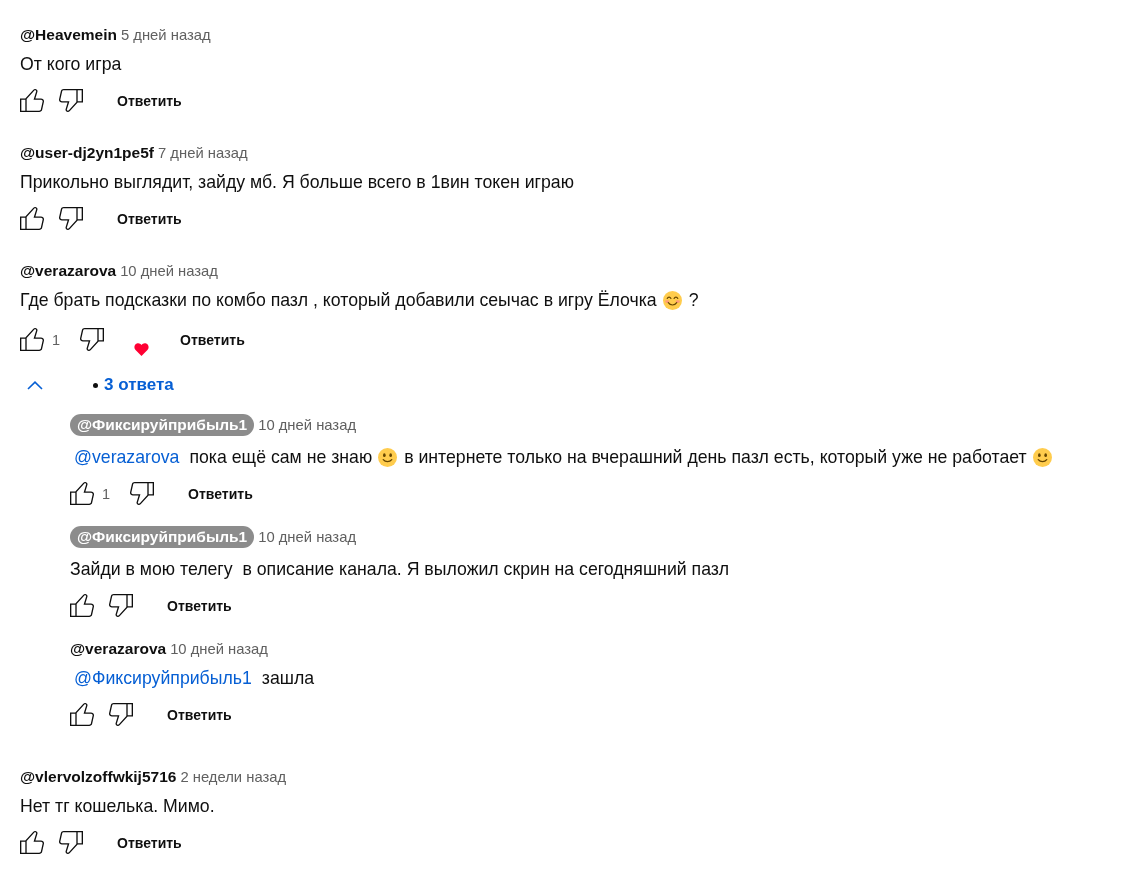 The image size is (1132, 889). I want to click on comment-author: @vlervolzoffwkij5716, so click(98, 777).